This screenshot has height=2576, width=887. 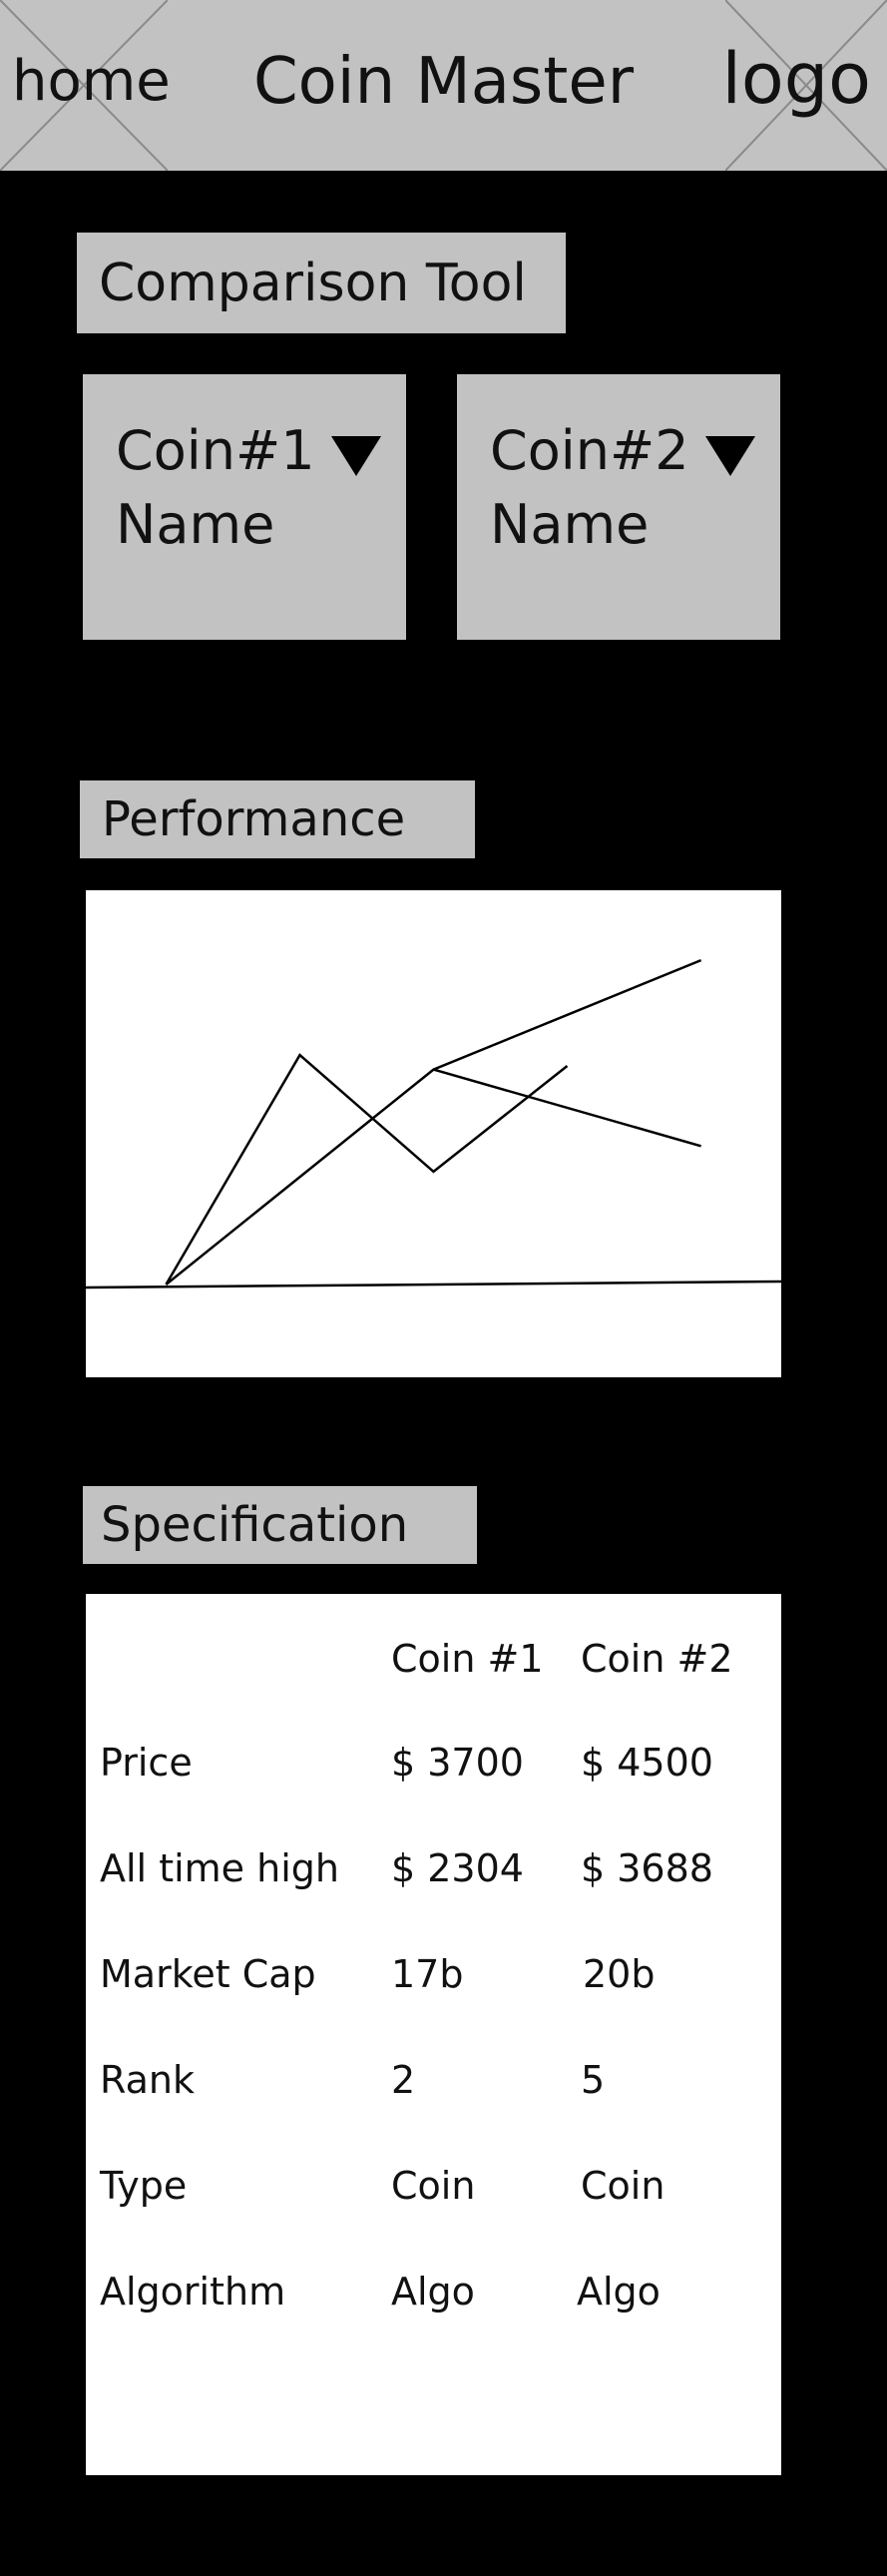 I want to click on performance-heading: Performance, so click(x=277, y=819).